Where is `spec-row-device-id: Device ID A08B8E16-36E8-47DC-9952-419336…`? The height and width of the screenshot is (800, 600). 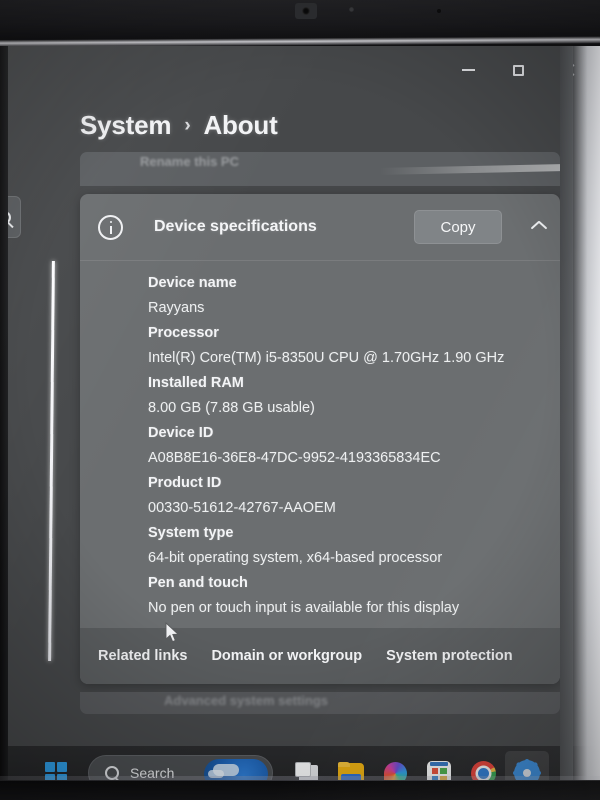 spec-row-device-id: Device ID A08B8E16-36E8-47DC-9952-419336… is located at coordinates (354, 446).